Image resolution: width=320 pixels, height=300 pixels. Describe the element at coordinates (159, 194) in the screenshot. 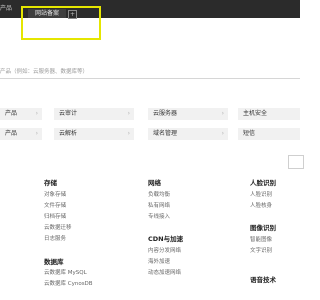

I see `link-load-balancer: 负载均衡` at that location.